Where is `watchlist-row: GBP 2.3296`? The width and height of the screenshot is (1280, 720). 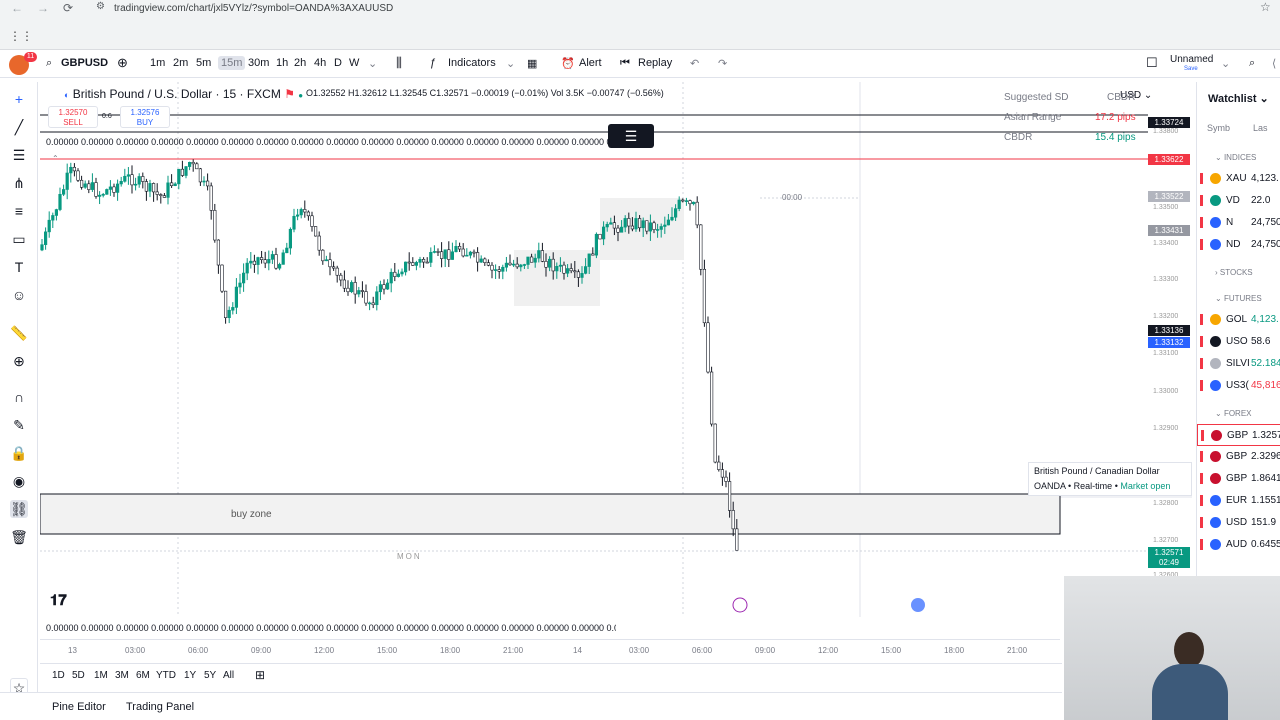 watchlist-row: GBP 2.3296 is located at coordinates (1238, 457).